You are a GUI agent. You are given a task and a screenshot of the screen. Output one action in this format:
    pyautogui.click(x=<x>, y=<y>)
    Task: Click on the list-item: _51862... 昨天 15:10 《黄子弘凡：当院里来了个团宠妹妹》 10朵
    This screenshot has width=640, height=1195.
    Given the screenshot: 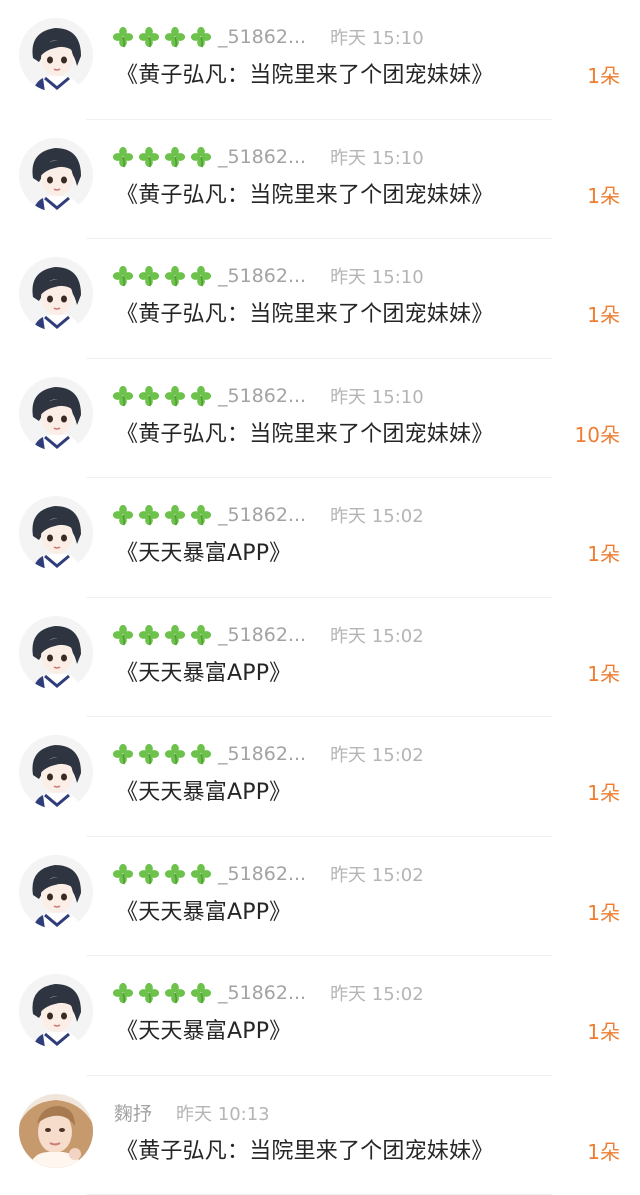 What is the action you would take?
    pyautogui.click(x=320, y=418)
    